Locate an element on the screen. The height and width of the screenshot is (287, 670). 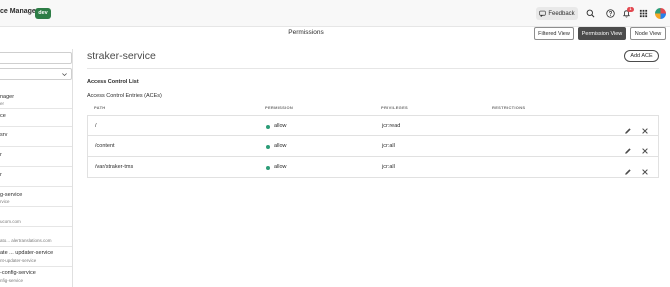
filtered-view-button: Filtered View is located at coordinates (554, 33).